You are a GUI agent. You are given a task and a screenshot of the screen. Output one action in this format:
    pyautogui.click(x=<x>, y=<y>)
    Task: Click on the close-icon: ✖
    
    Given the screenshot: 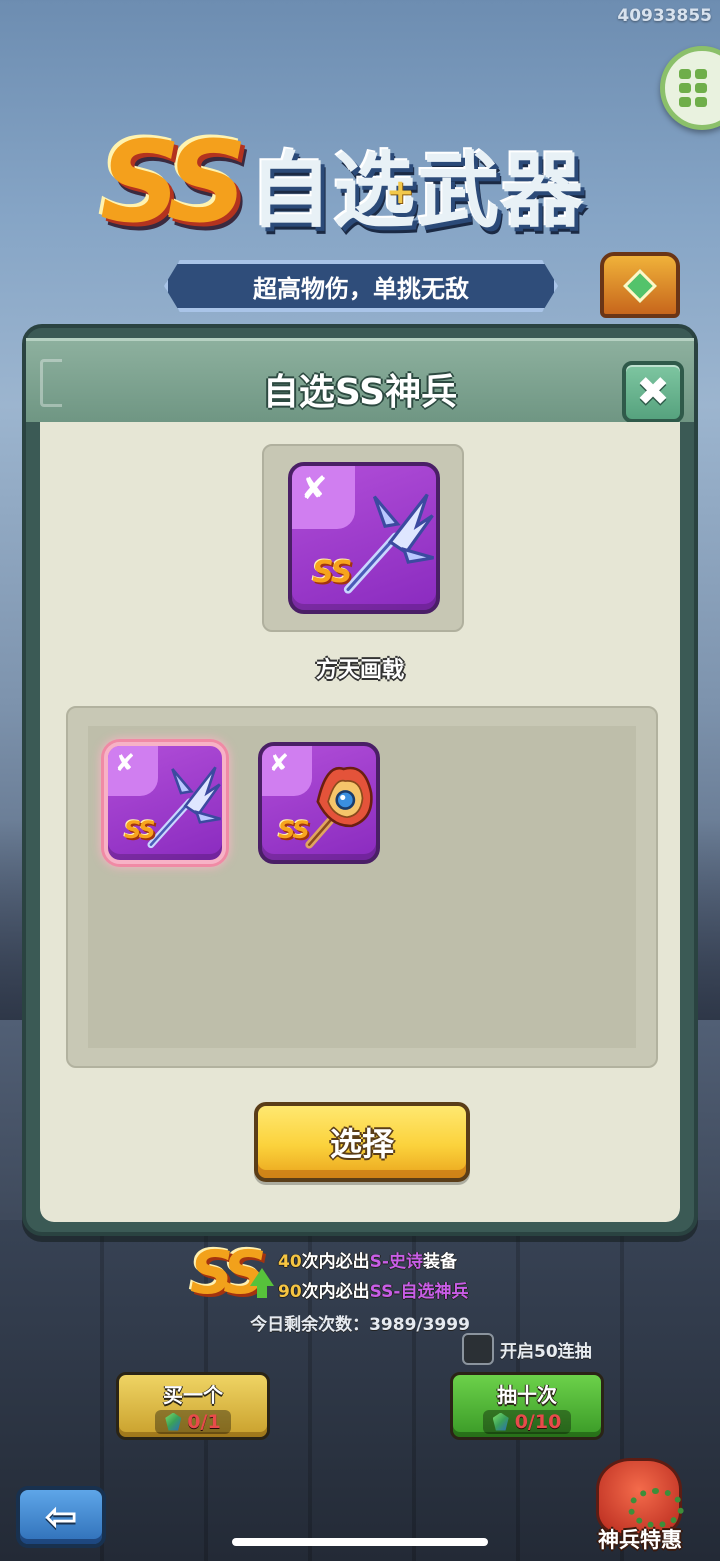 What is the action you would take?
    pyautogui.click(x=653, y=392)
    